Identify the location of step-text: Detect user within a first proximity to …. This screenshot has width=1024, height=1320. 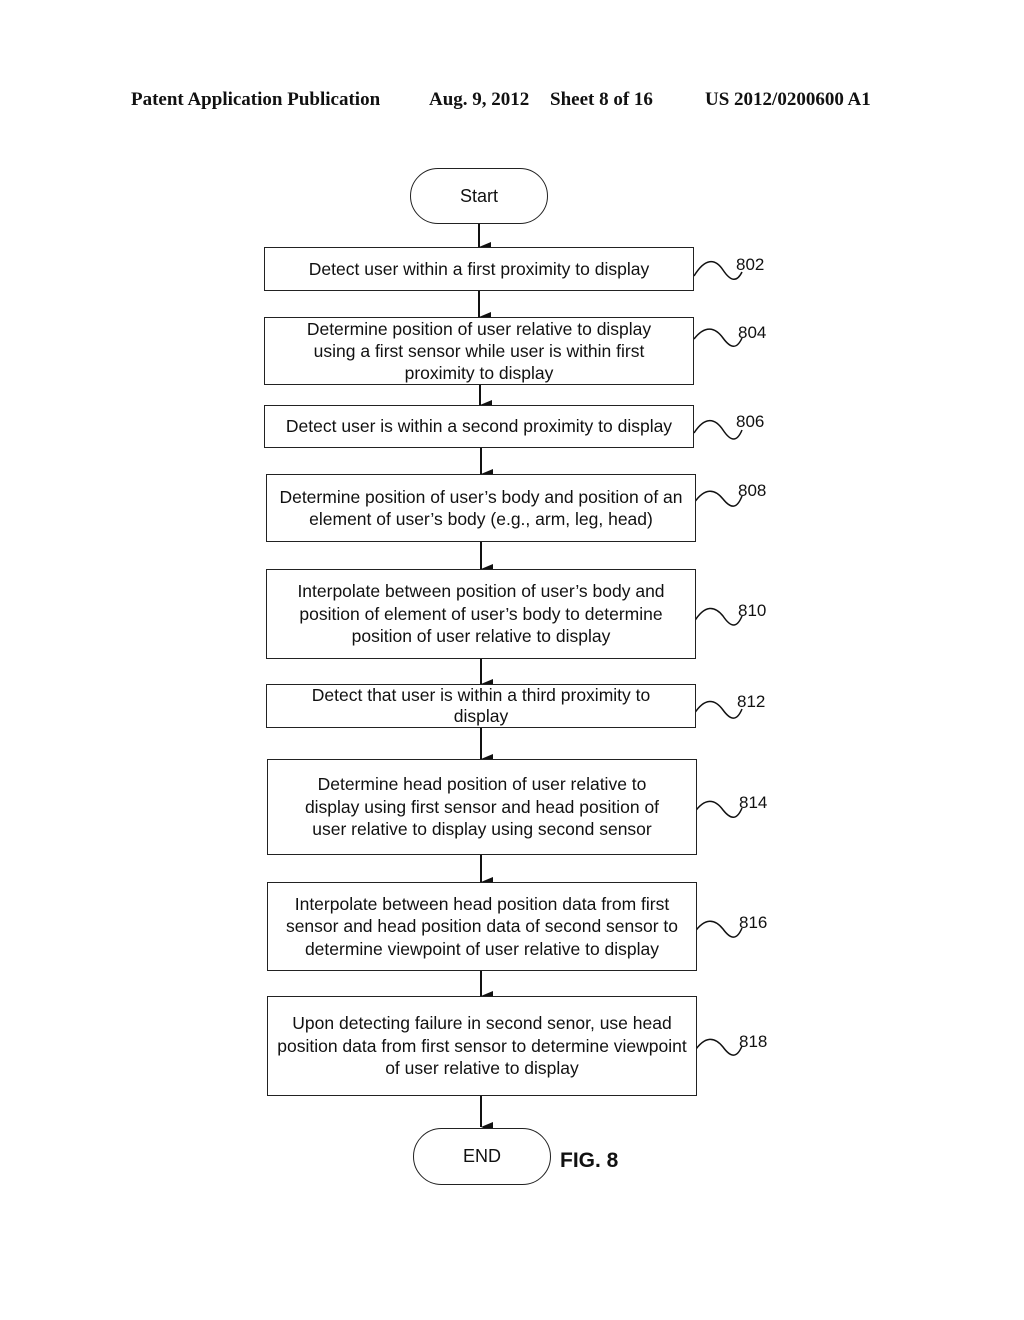
(479, 268).